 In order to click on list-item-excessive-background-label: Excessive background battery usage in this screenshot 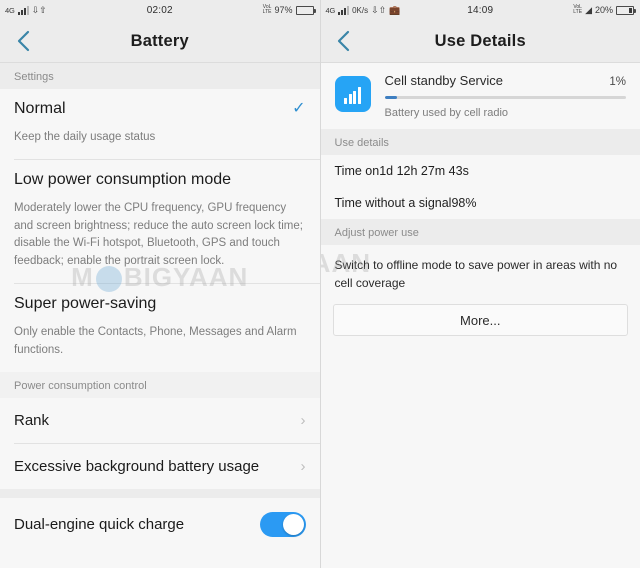, I will do `click(137, 466)`.